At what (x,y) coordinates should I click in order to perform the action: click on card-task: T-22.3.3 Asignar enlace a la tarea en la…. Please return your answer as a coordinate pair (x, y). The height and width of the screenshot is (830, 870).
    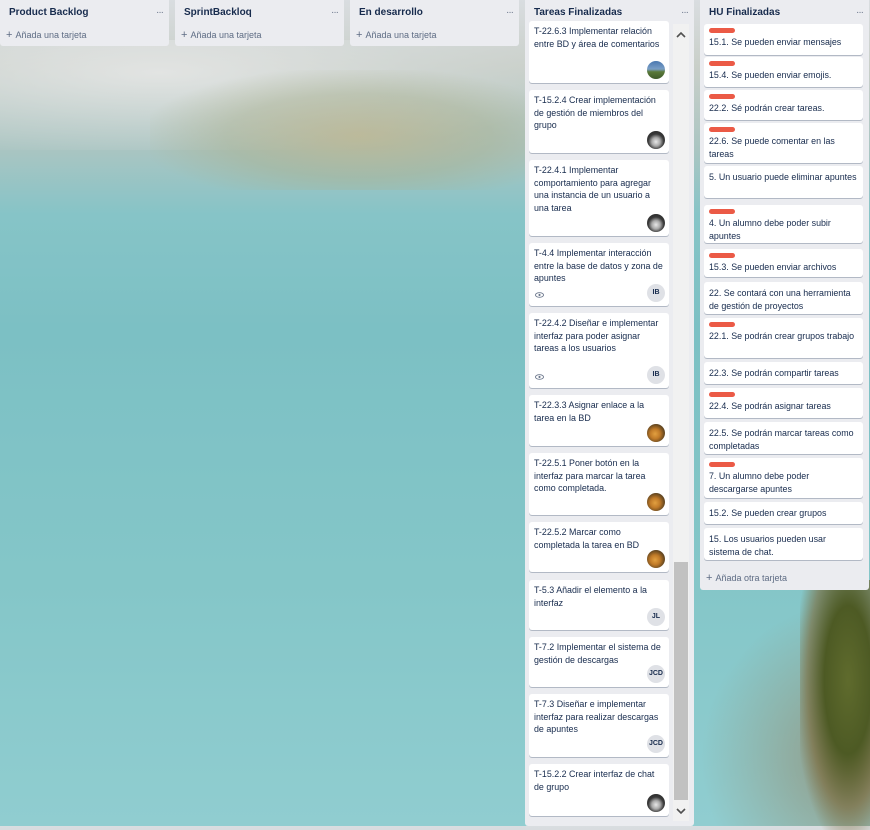
    Looking at the image, I should click on (599, 420).